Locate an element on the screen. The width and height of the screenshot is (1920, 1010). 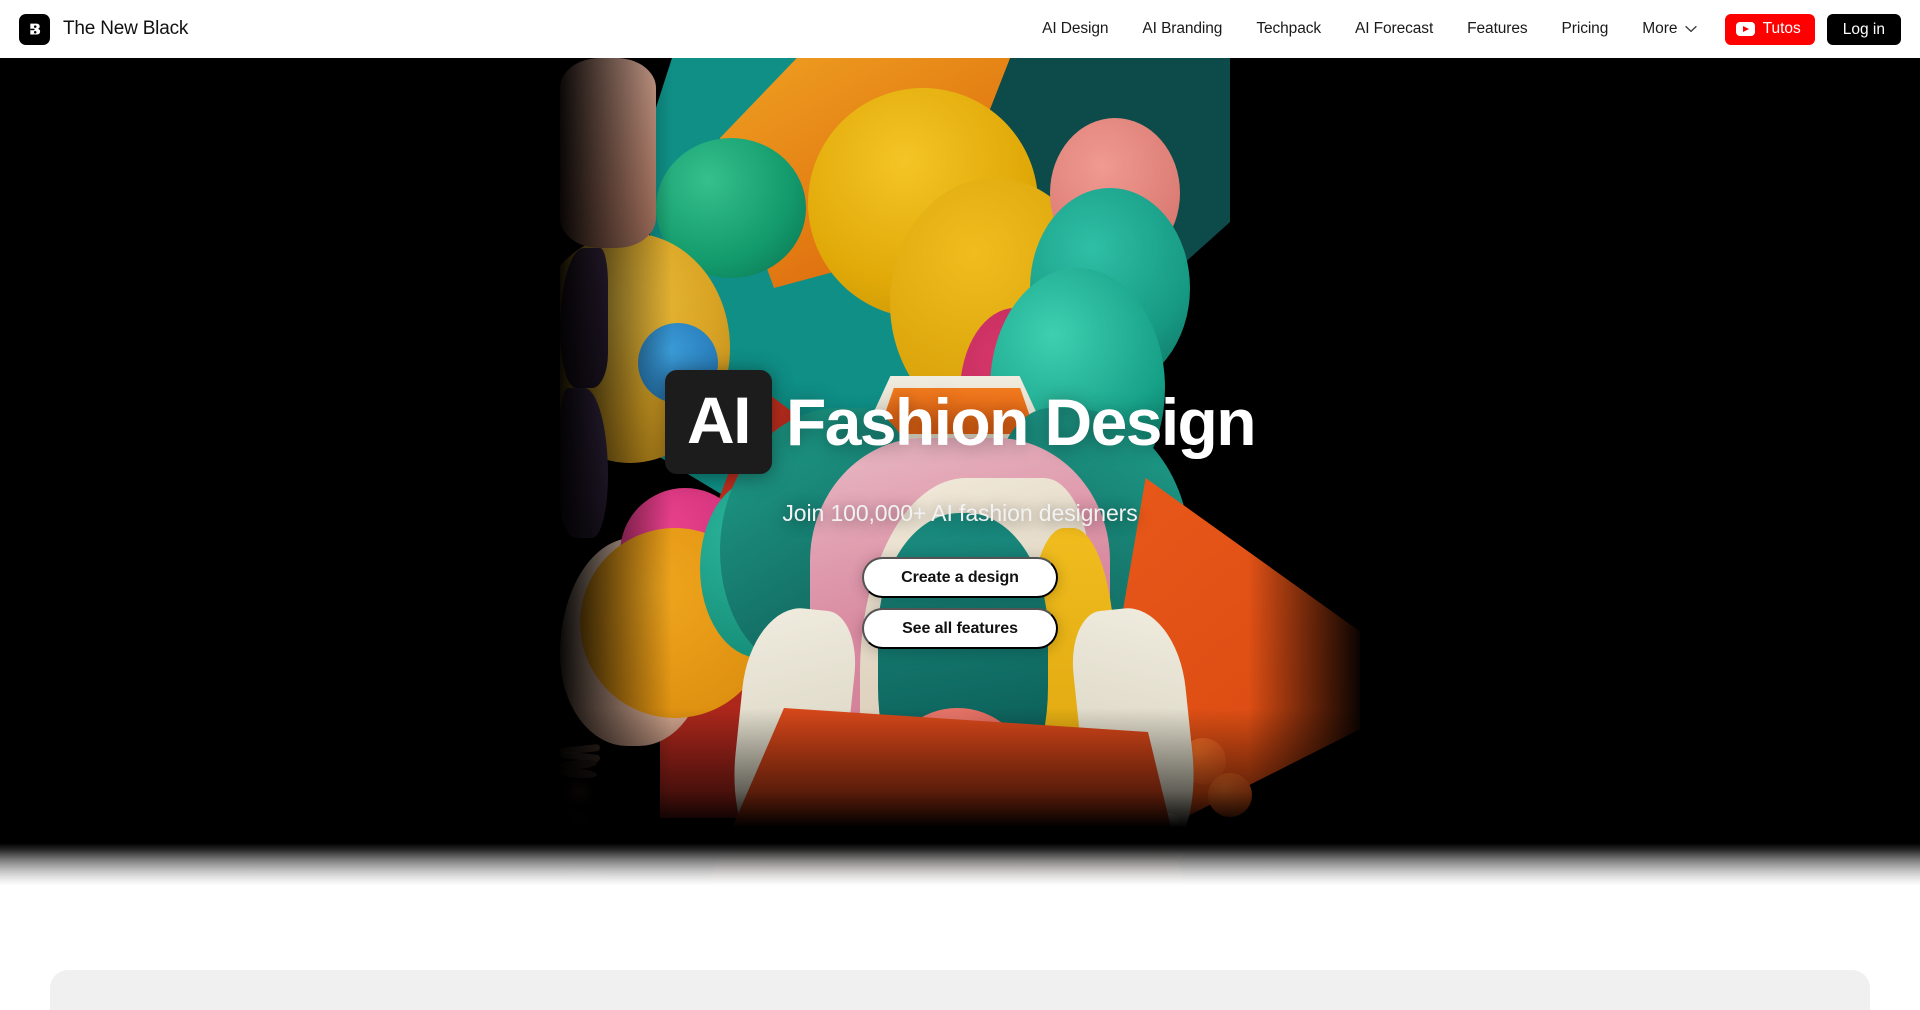
brand-name: The New Black is located at coordinates (126, 28).